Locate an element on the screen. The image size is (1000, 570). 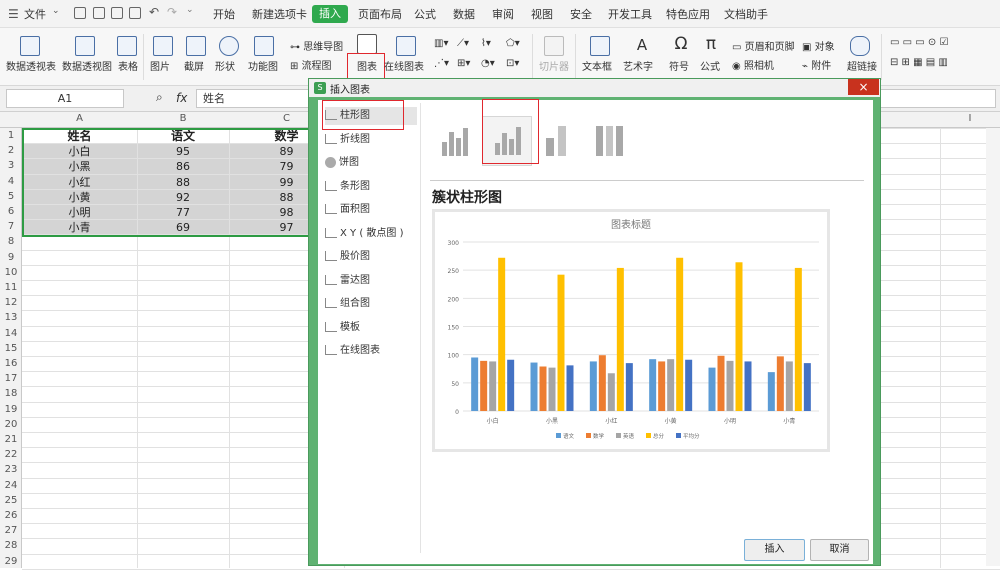
hamburger-icon: ☰ is located at coordinates (13, 14).